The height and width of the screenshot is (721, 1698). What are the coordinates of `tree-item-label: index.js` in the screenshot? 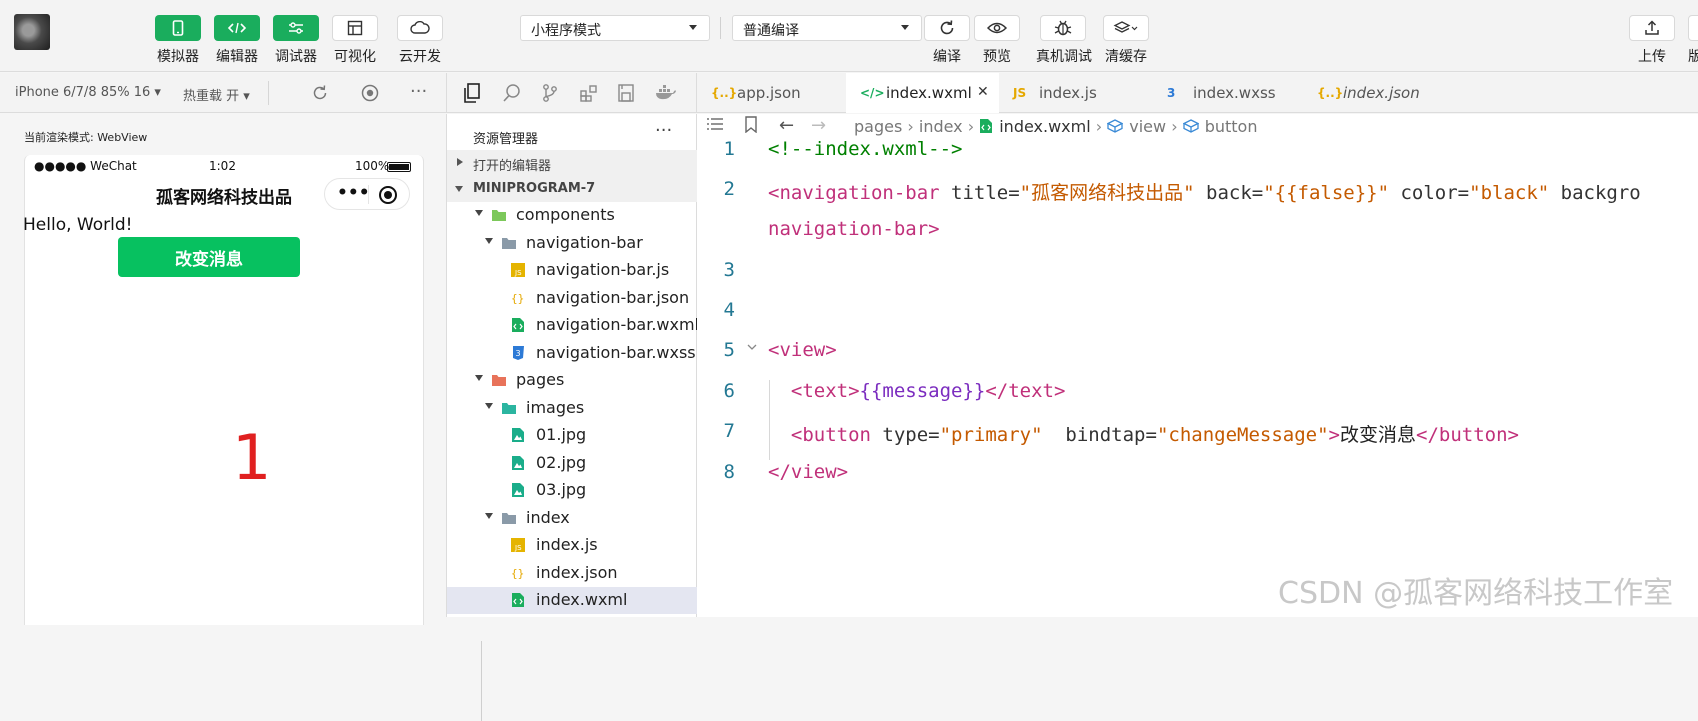 It's located at (567, 544).